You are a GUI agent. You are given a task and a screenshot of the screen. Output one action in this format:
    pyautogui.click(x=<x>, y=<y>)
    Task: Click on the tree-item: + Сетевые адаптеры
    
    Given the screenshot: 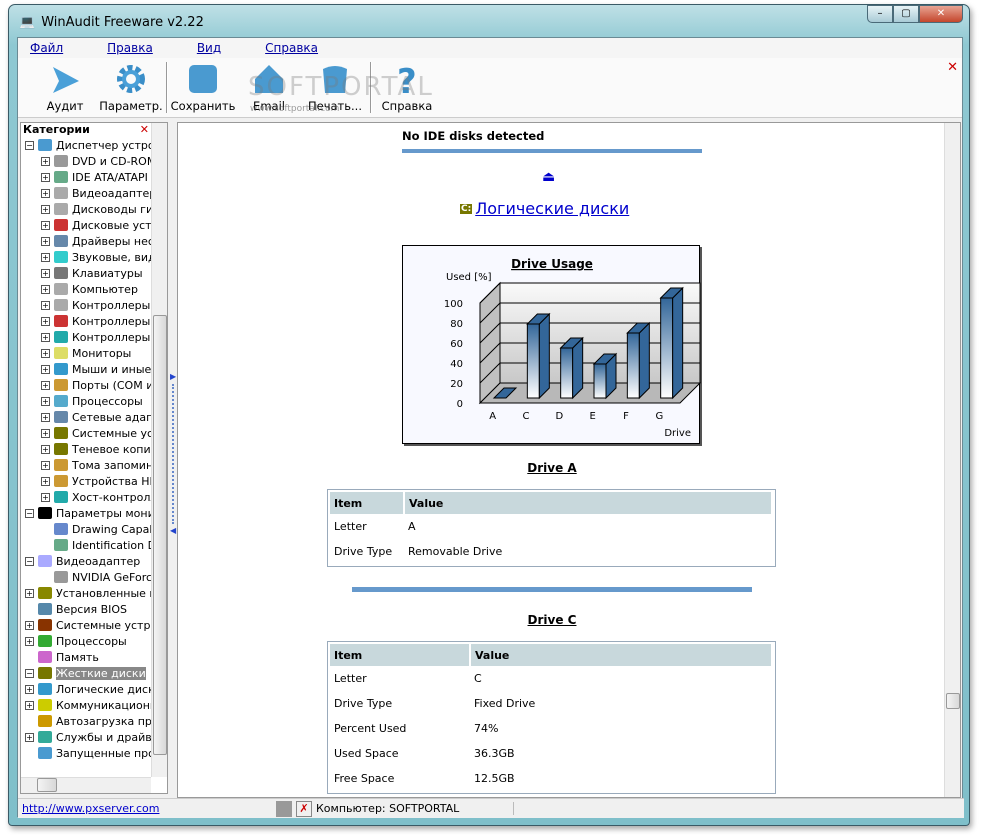 What is the action you would take?
    pyautogui.click(x=86, y=417)
    